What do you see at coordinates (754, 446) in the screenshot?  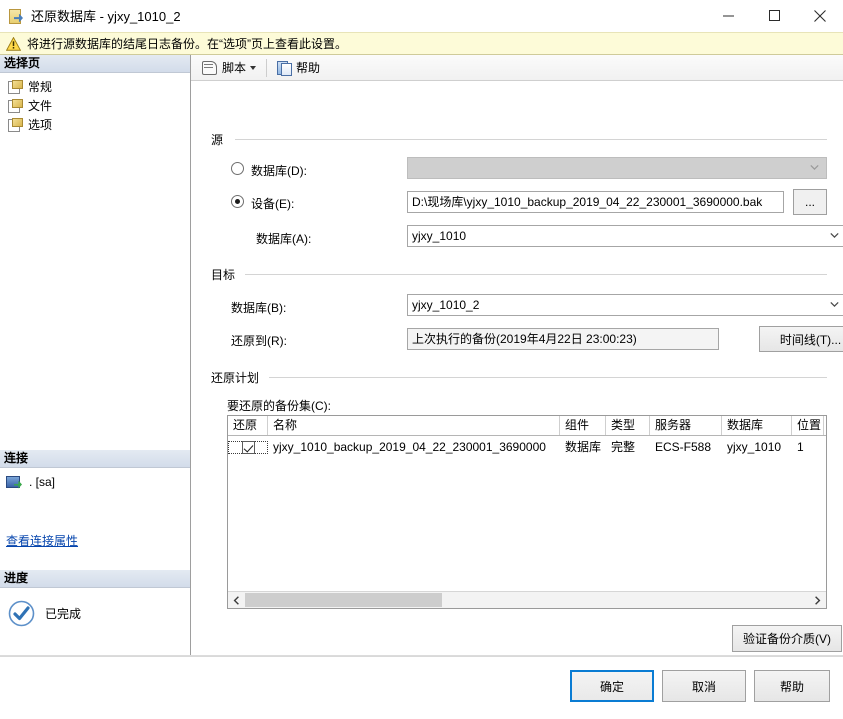 I see `grid-cell-database: yjxy_1010` at bounding box center [754, 446].